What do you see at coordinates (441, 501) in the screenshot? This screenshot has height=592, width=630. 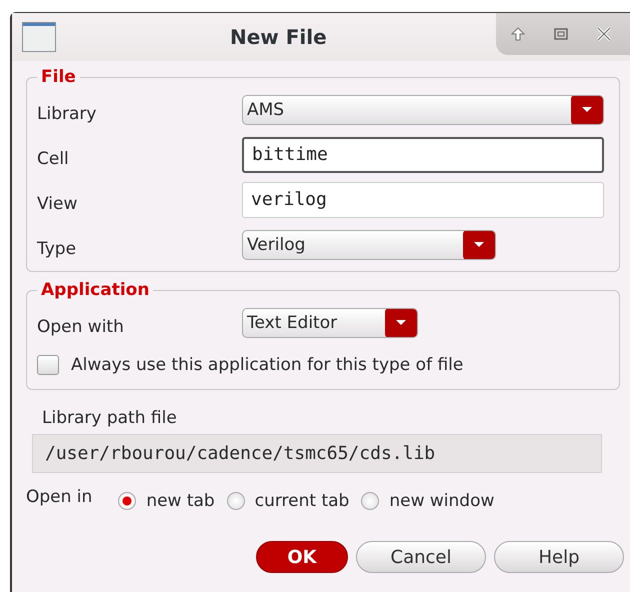 I see `radio-label: new window` at bounding box center [441, 501].